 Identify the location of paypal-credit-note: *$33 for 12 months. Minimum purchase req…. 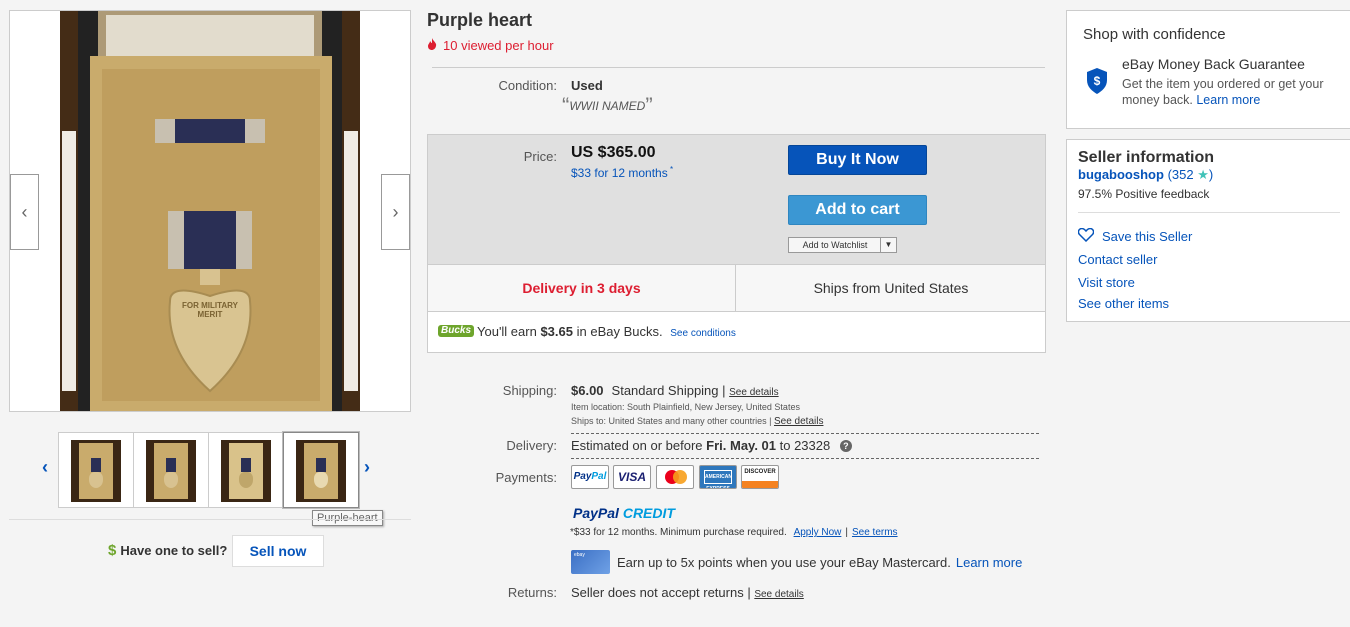
(734, 532).